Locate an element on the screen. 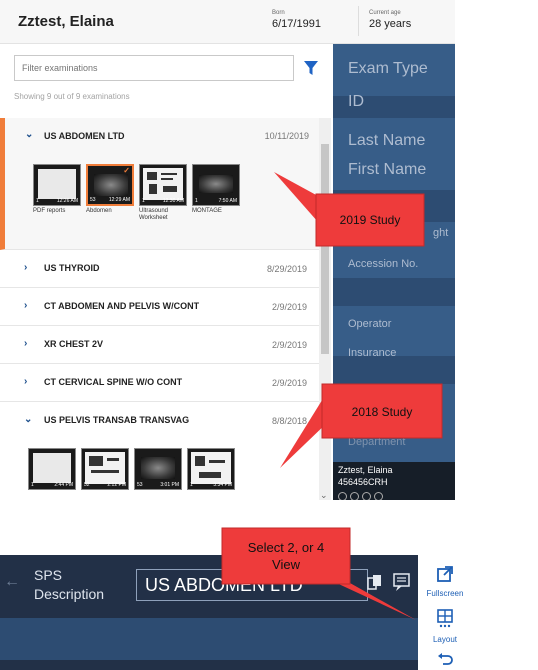  patient-name: Zztest, Elaina is located at coordinates (66, 21).